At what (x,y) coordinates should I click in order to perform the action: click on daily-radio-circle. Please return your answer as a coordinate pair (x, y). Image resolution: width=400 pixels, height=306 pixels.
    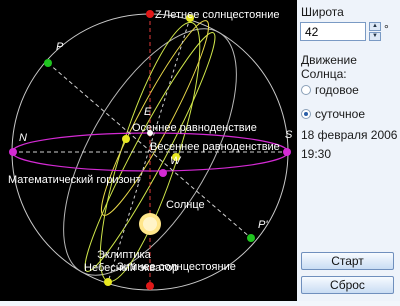
    Looking at the image, I should click on (306, 114).